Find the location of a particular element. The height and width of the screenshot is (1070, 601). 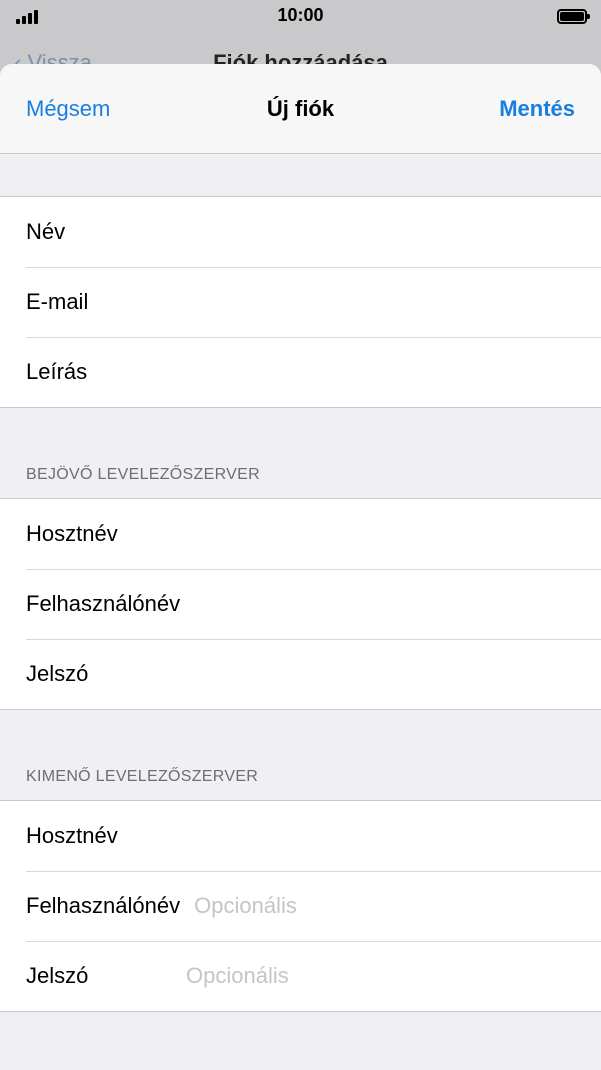

outgoing-password-field: Jelszó Opcionális is located at coordinates (300, 976).